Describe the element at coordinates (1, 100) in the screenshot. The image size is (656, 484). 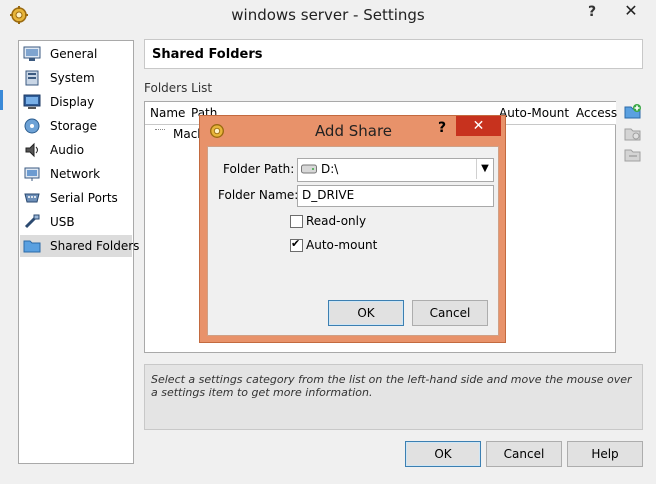
I see `left-edge-accent` at that location.